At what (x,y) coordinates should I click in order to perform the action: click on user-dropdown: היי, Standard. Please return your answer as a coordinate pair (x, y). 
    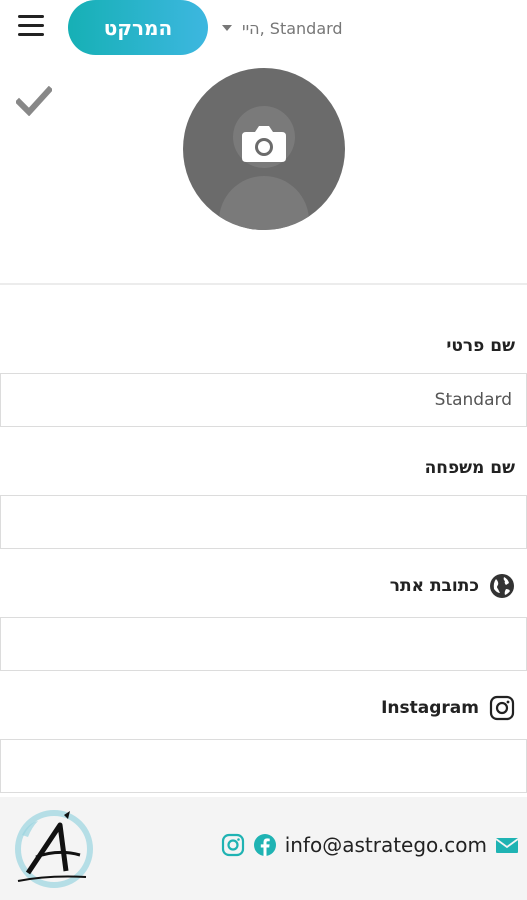
    Looking at the image, I should click on (282, 28).